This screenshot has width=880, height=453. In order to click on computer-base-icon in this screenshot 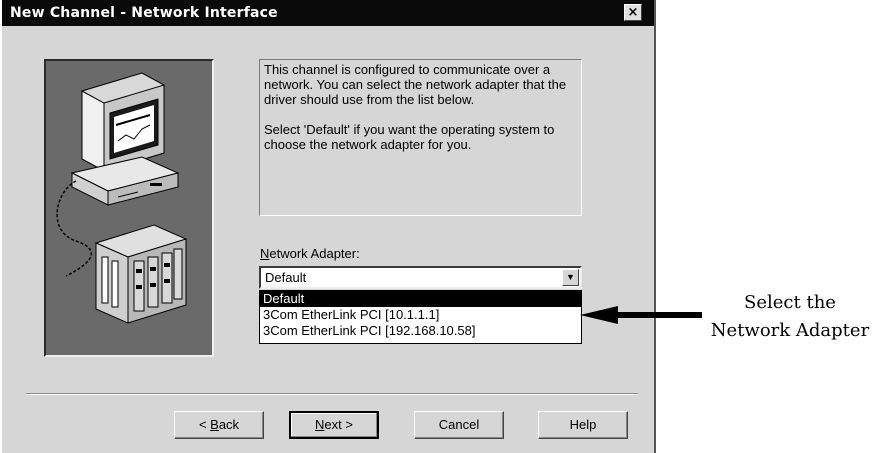, I will do `click(125, 181)`.